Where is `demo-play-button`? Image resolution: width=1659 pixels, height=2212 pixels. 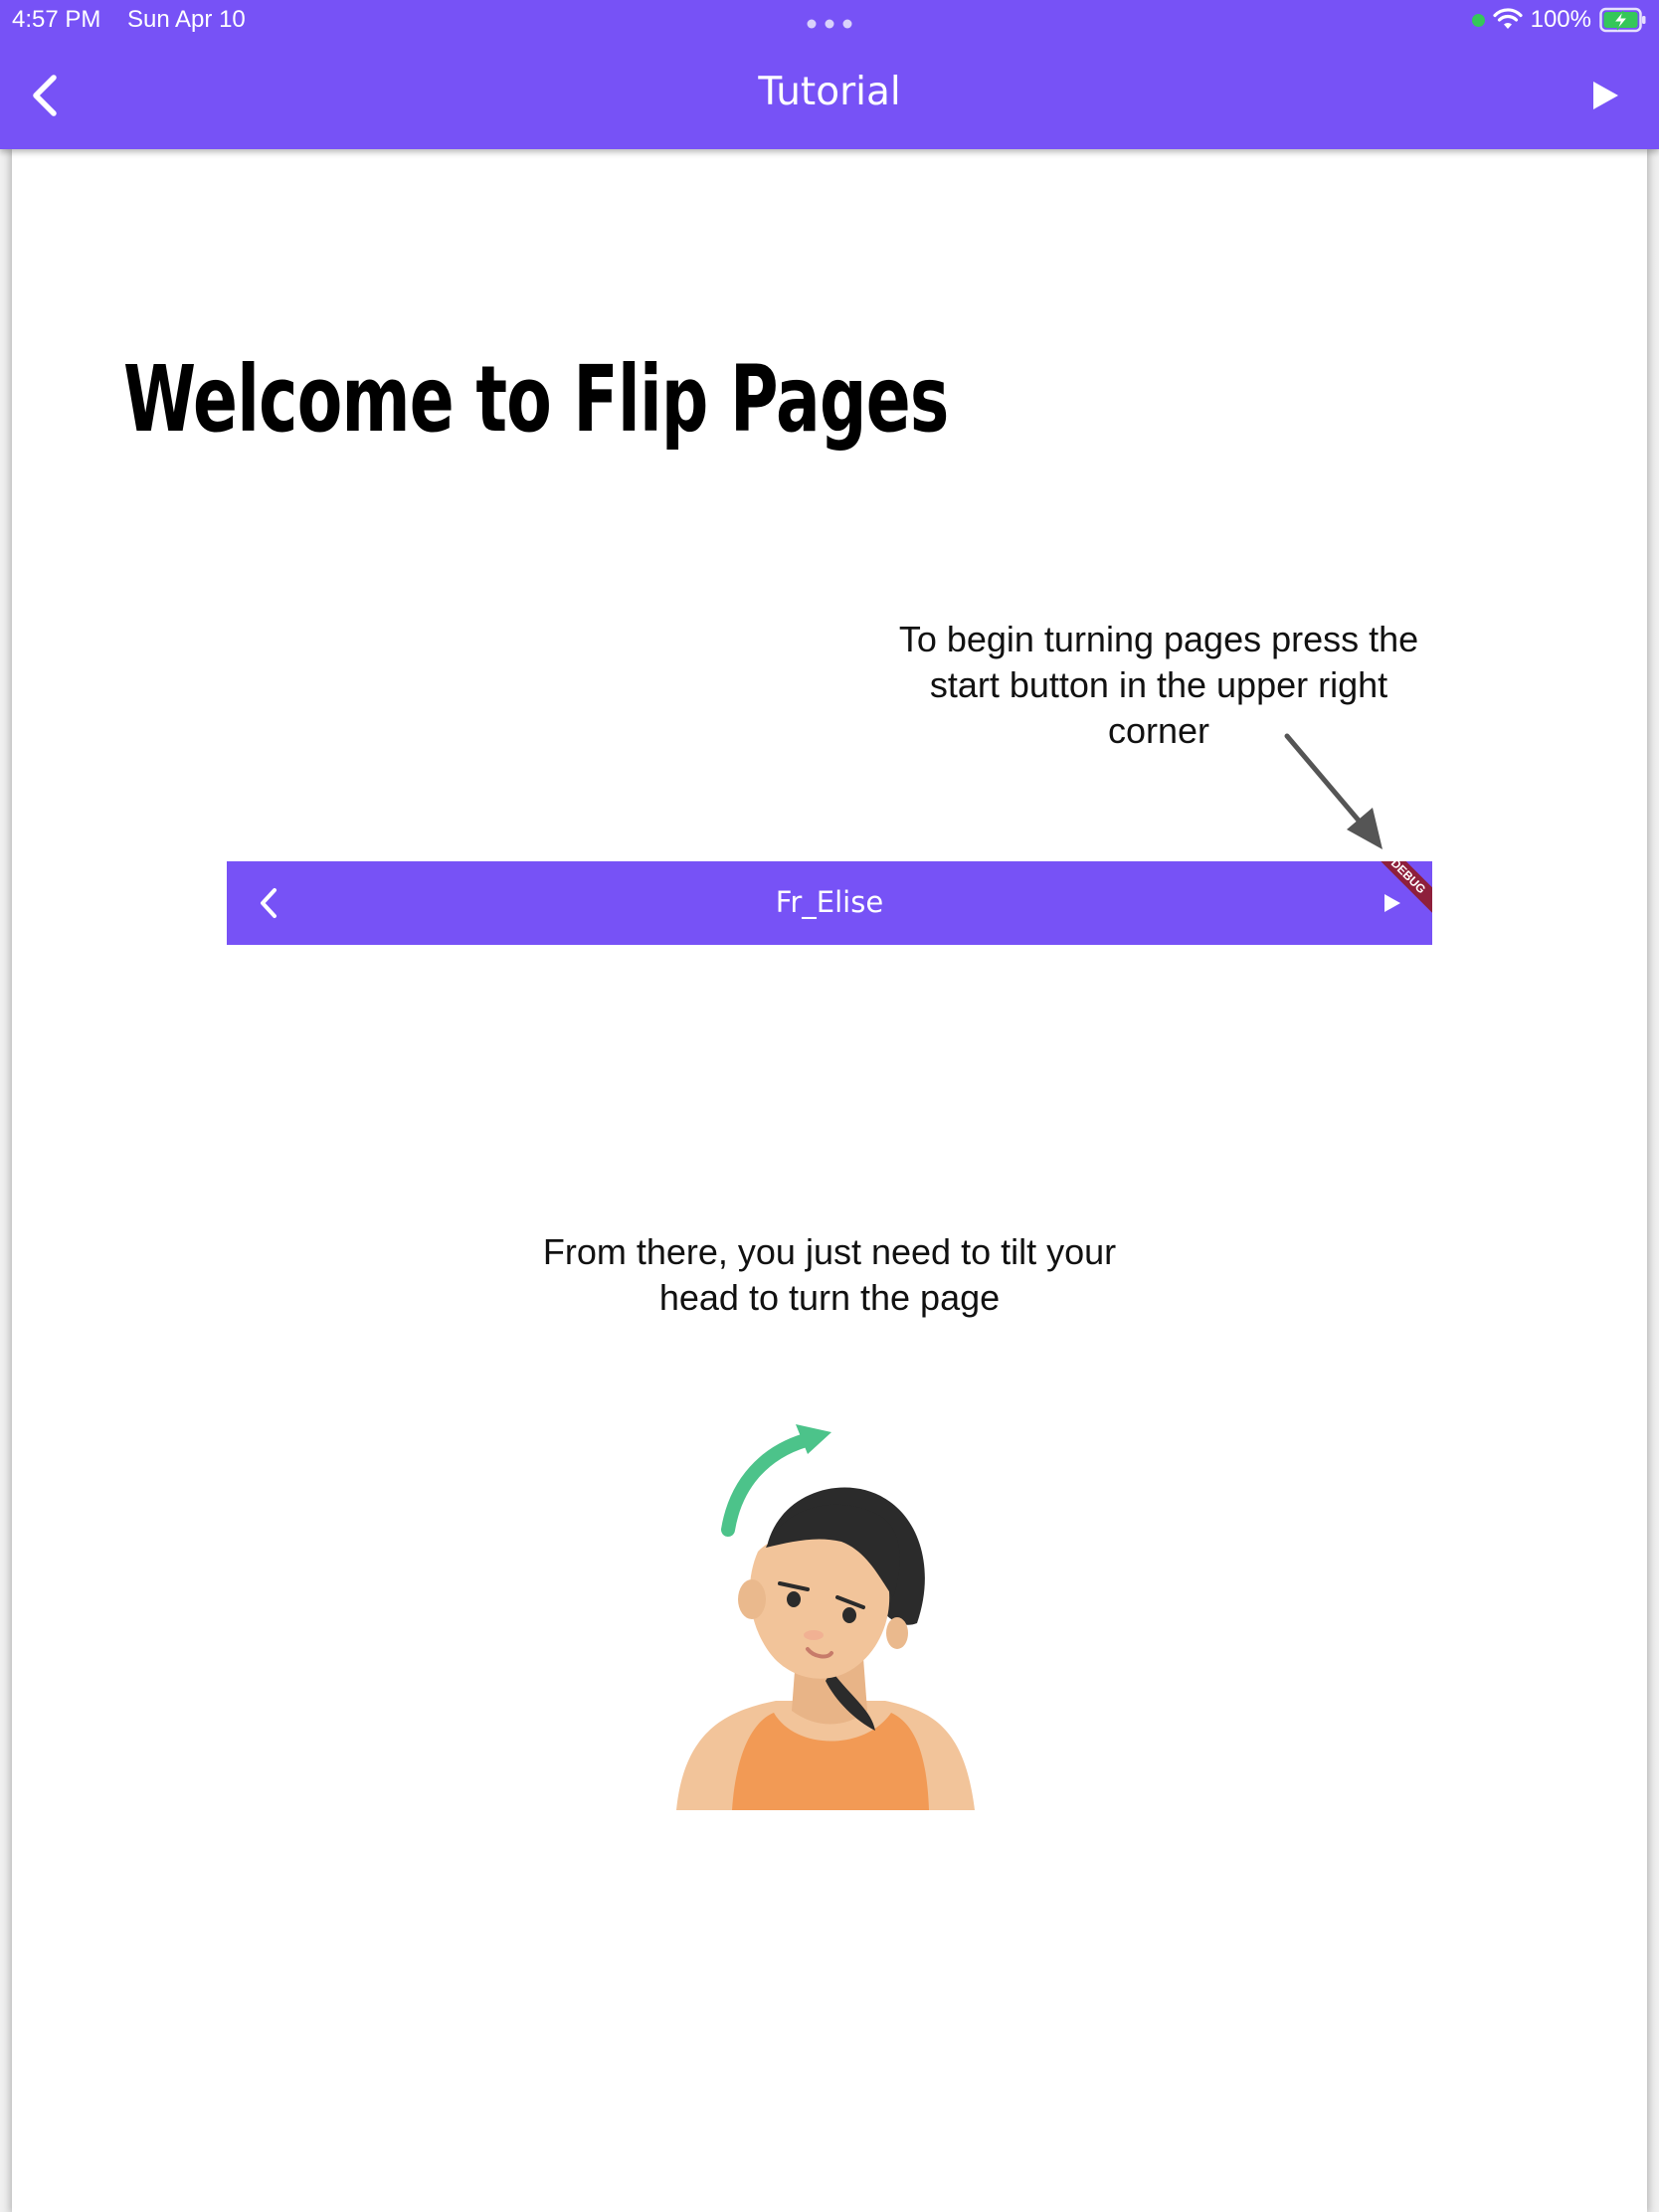
demo-play-button is located at coordinates (1392, 903).